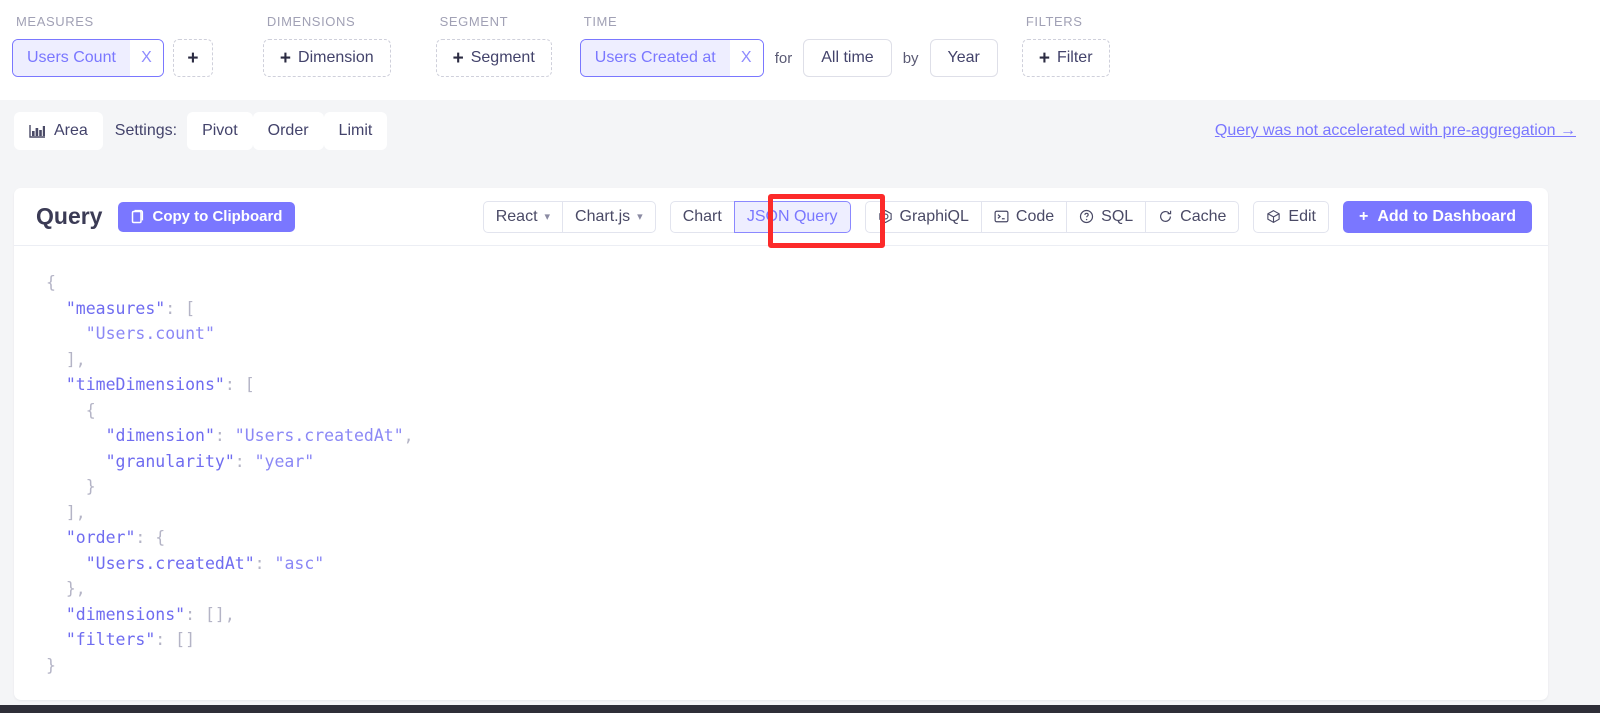 This screenshot has width=1600, height=713. What do you see at coordinates (746, 58) in the screenshot?
I see `time-pill-remove-icon: X` at bounding box center [746, 58].